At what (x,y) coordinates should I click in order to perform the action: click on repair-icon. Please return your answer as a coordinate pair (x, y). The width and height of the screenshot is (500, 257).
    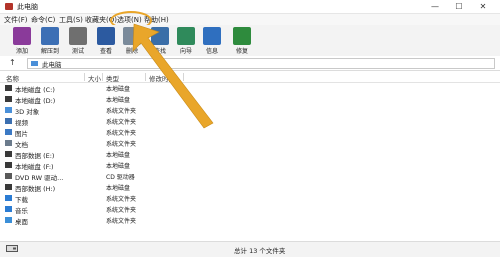
    Looking at the image, I should click on (242, 36).